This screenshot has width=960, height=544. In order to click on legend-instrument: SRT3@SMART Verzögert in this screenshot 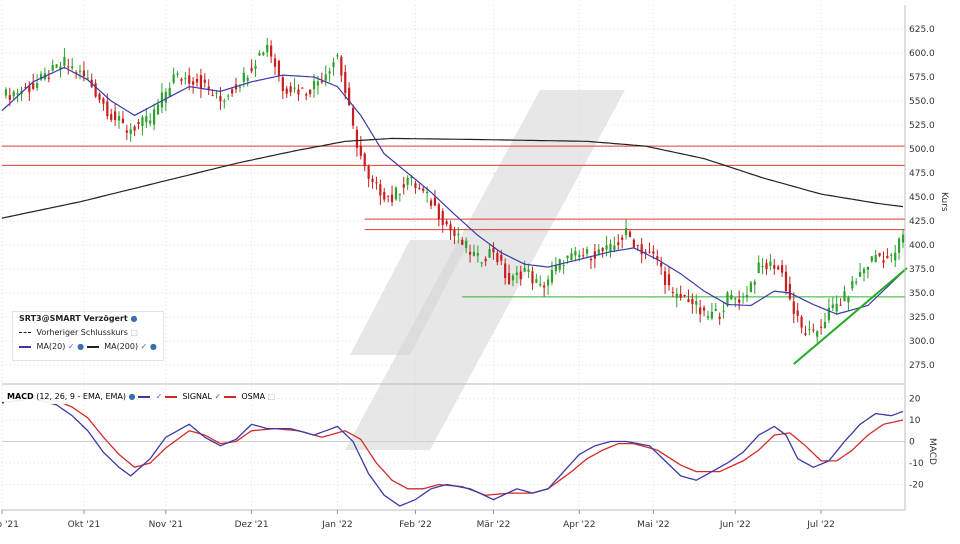, I will do `click(73, 318)`.